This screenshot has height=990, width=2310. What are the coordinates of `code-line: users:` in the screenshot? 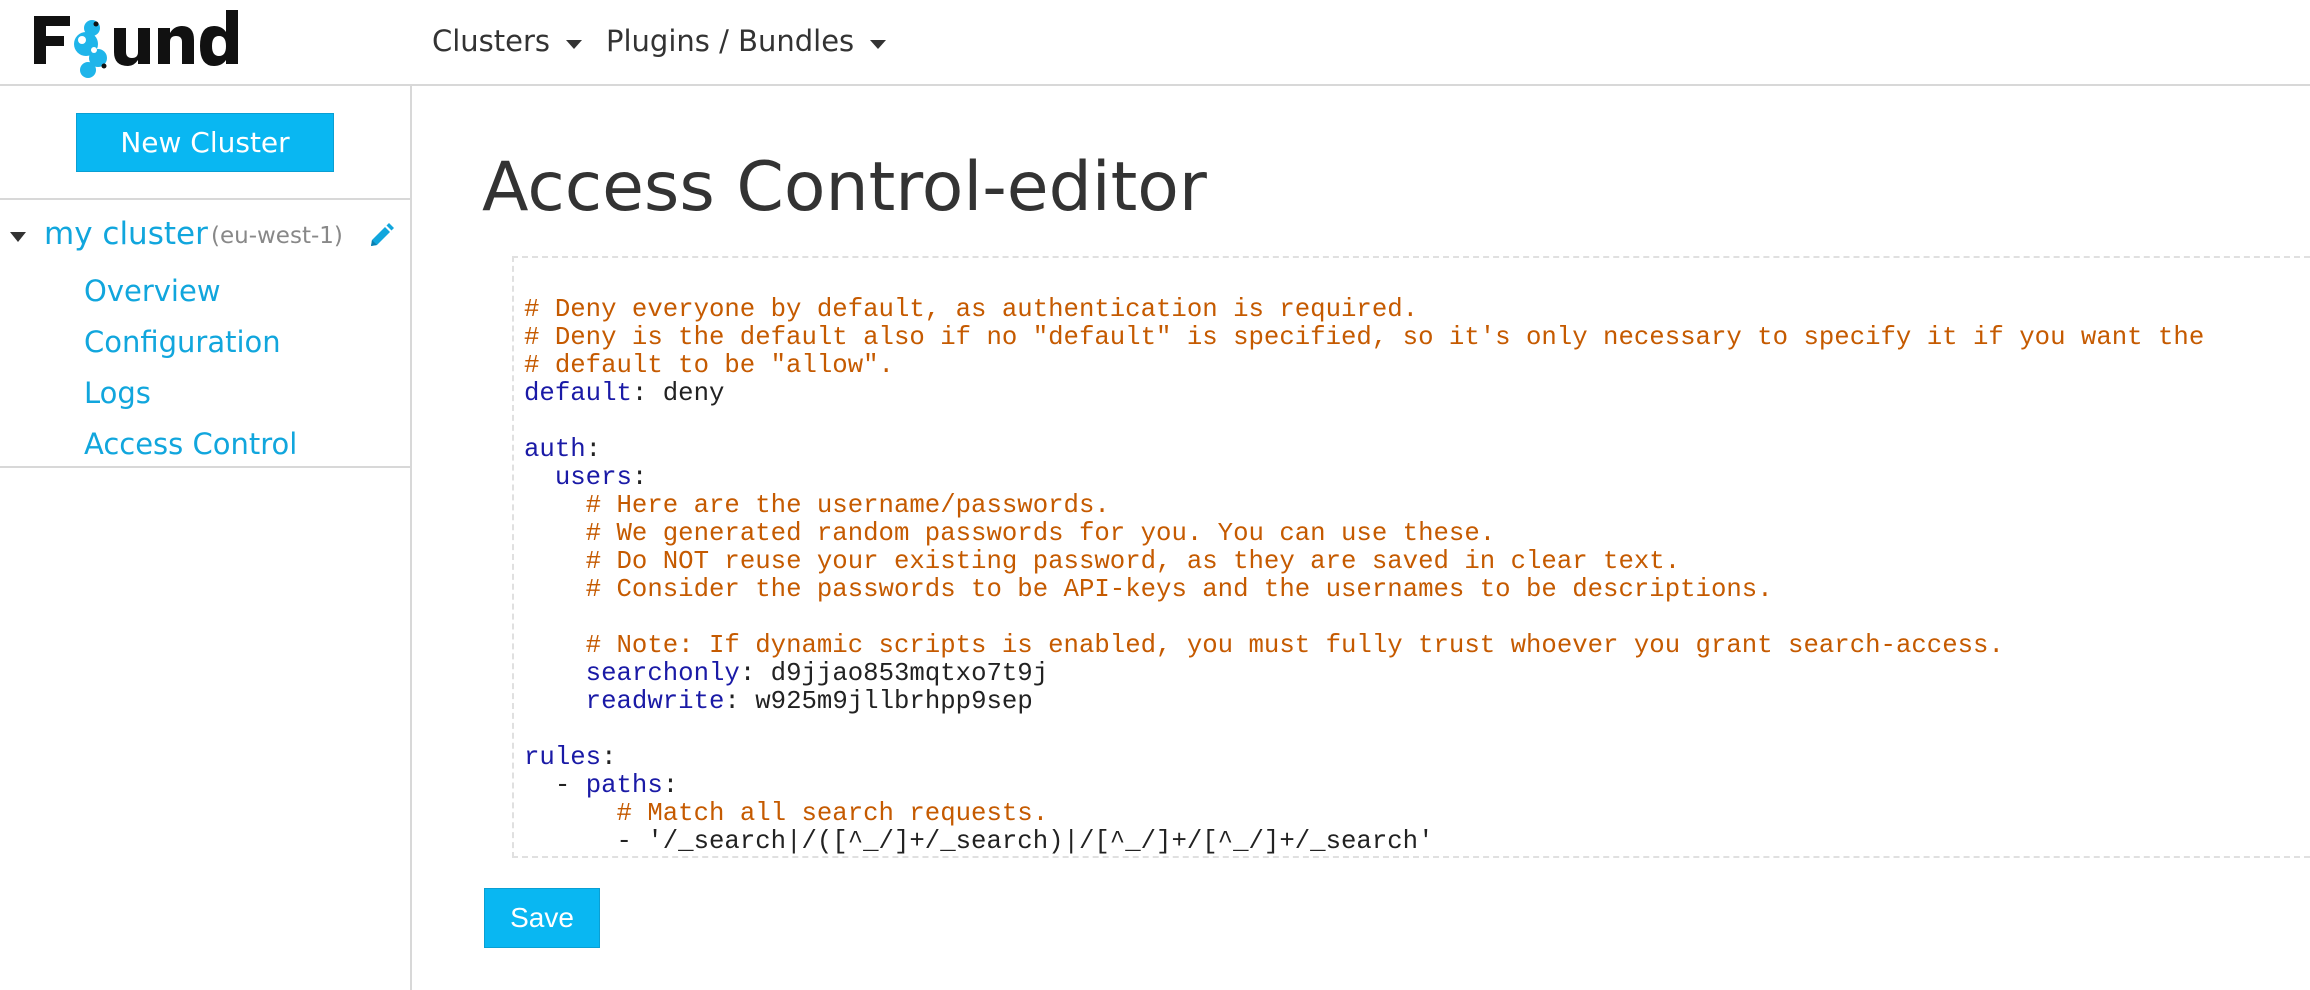 It's located at (1364, 478).